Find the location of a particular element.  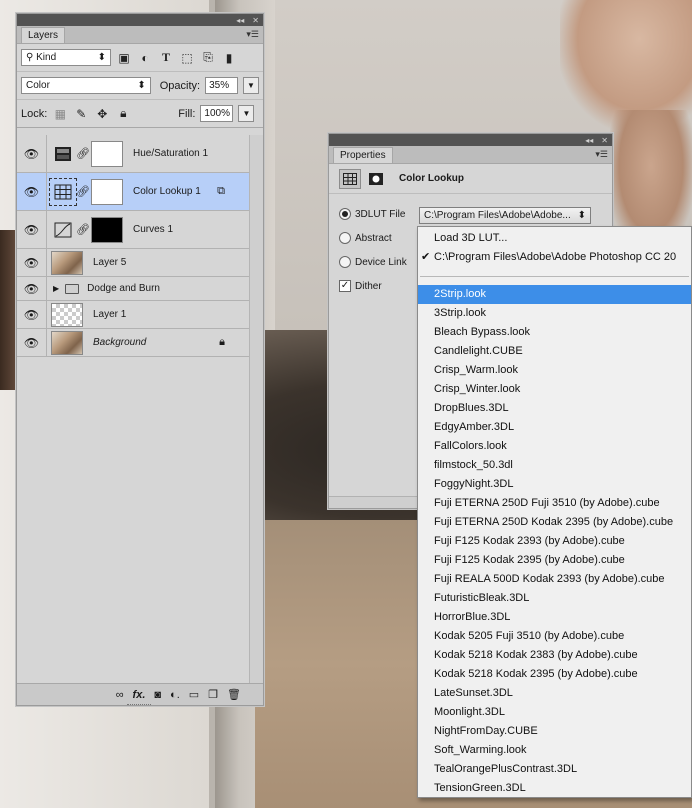

layer-name: Hue/Saturation 1 is located at coordinates (170, 153).